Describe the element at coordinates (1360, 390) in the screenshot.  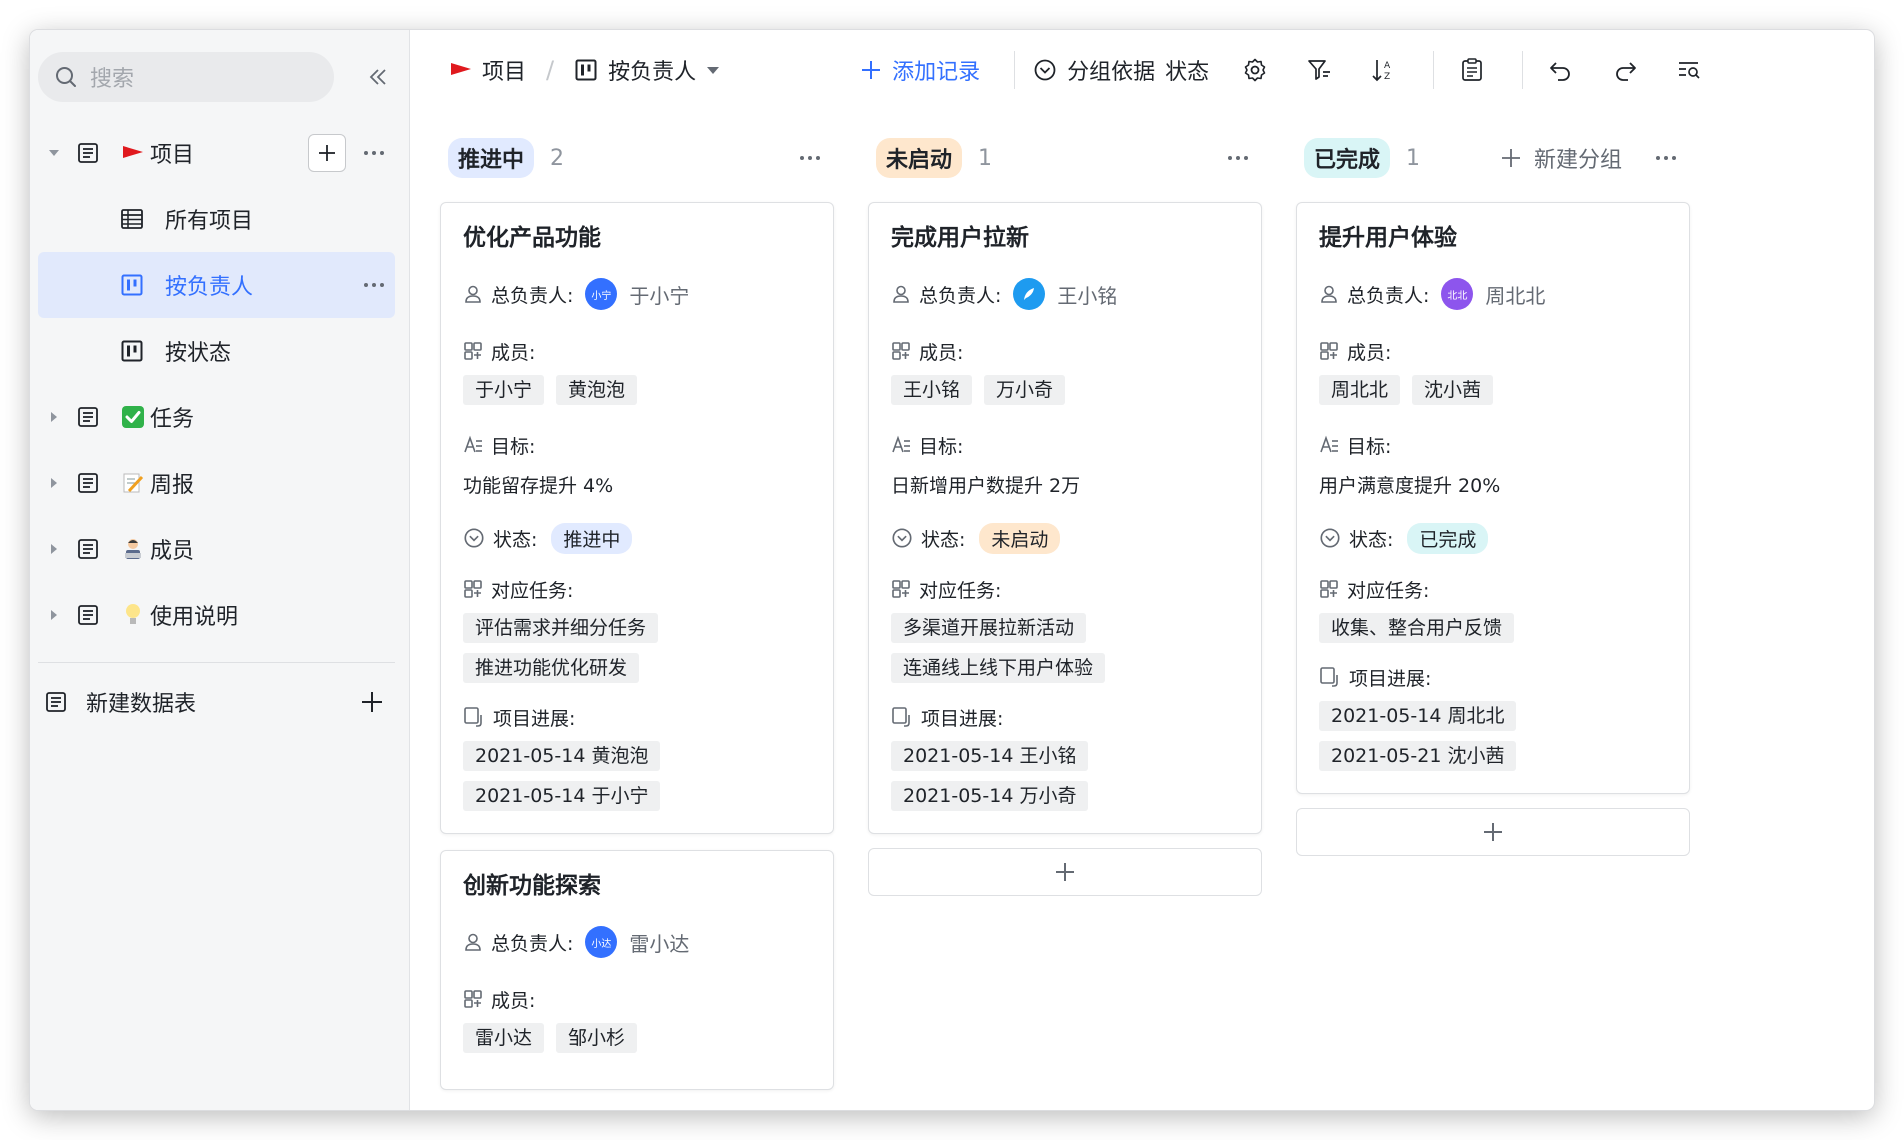
I see `member-chip: 周北北` at that location.